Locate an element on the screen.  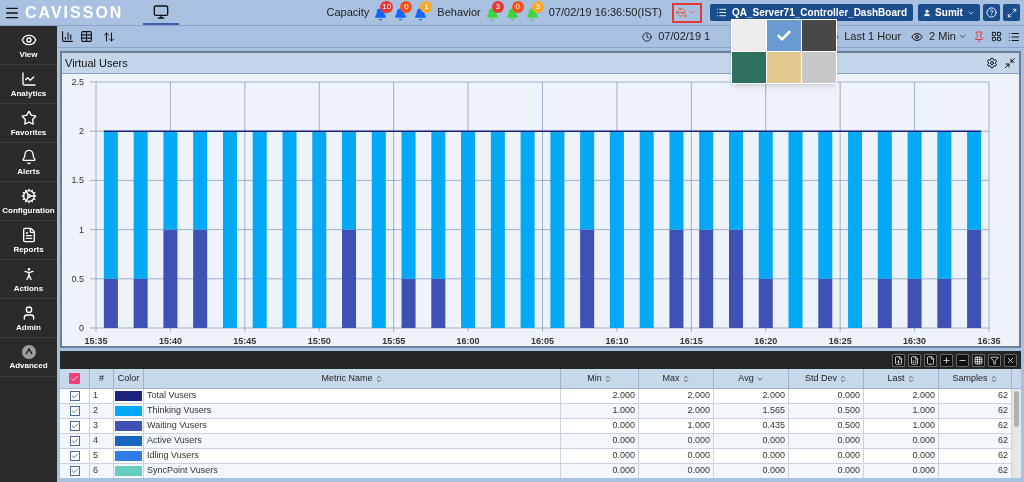
time-range: Last 1 Hour is located at coordinates (873, 36).